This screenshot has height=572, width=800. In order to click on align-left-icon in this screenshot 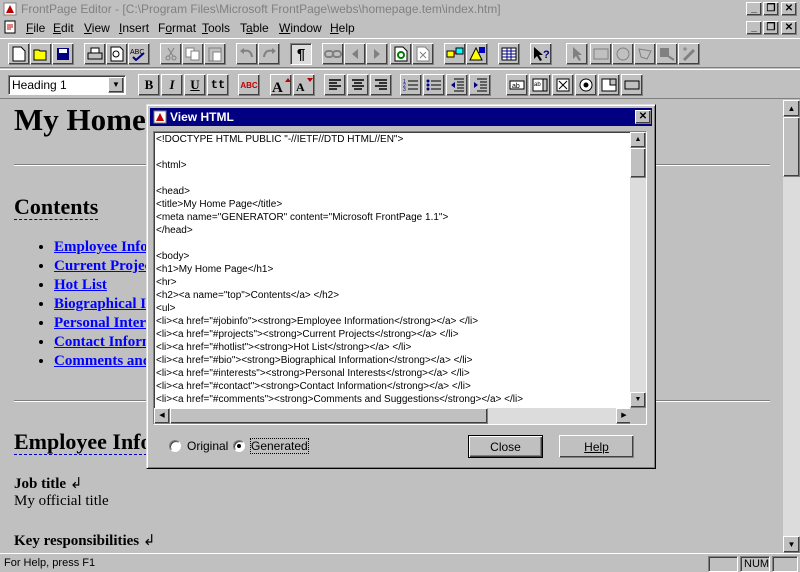, I will do `click(335, 85)`.